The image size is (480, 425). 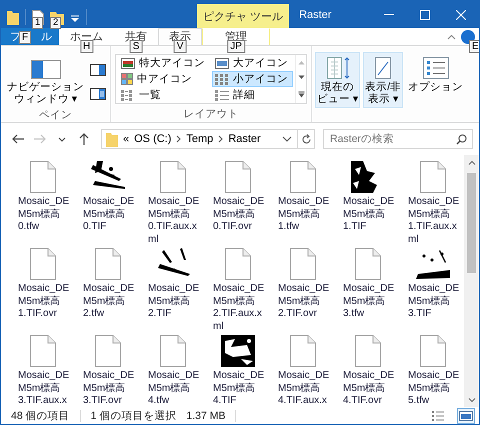 What do you see at coordinates (435, 68) in the screenshot?
I see `checklist-icon` at bounding box center [435, 68].